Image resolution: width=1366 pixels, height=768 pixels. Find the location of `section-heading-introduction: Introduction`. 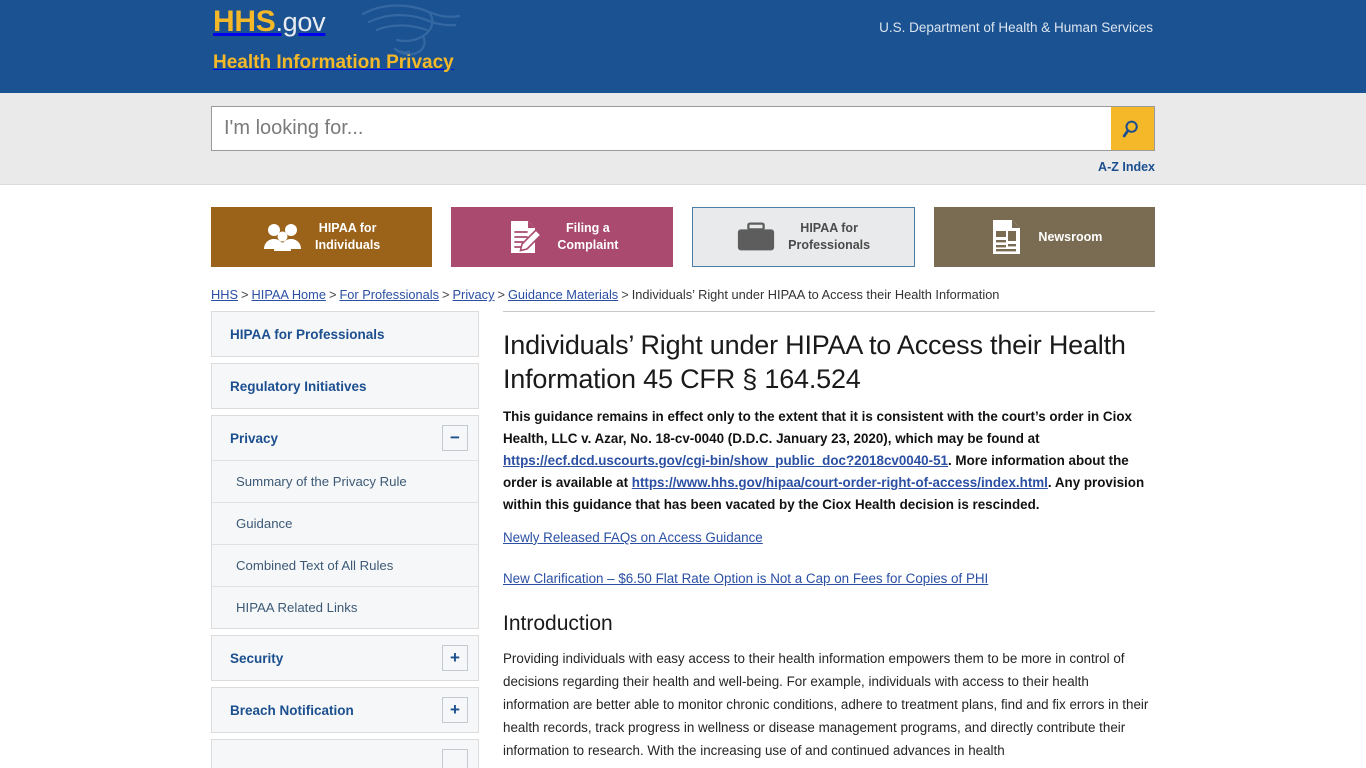

section-heading-introduction: Introduction is located at coordinates (558, 623).